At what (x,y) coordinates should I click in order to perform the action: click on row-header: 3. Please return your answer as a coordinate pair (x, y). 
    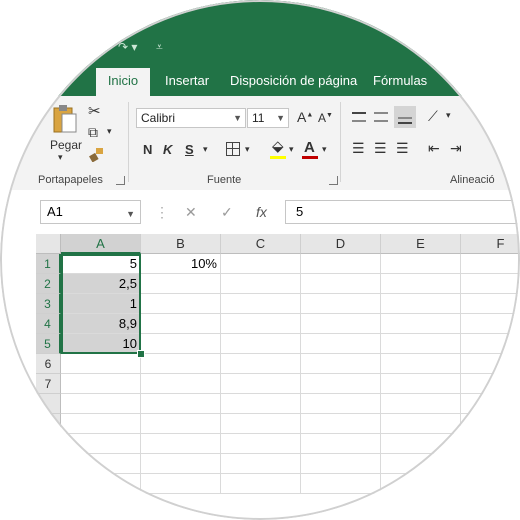
    Looking at the image, I should click on (48, 304).